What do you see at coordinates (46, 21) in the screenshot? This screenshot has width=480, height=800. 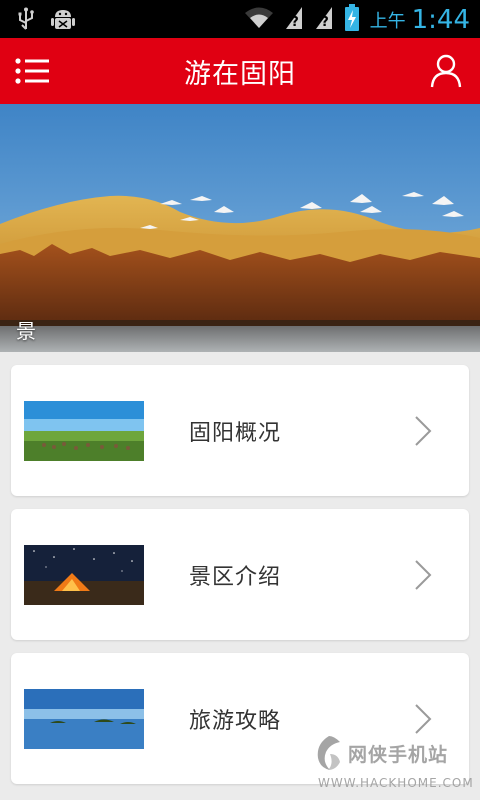 I see `status-left-icons` at bounding box center [46, 21].